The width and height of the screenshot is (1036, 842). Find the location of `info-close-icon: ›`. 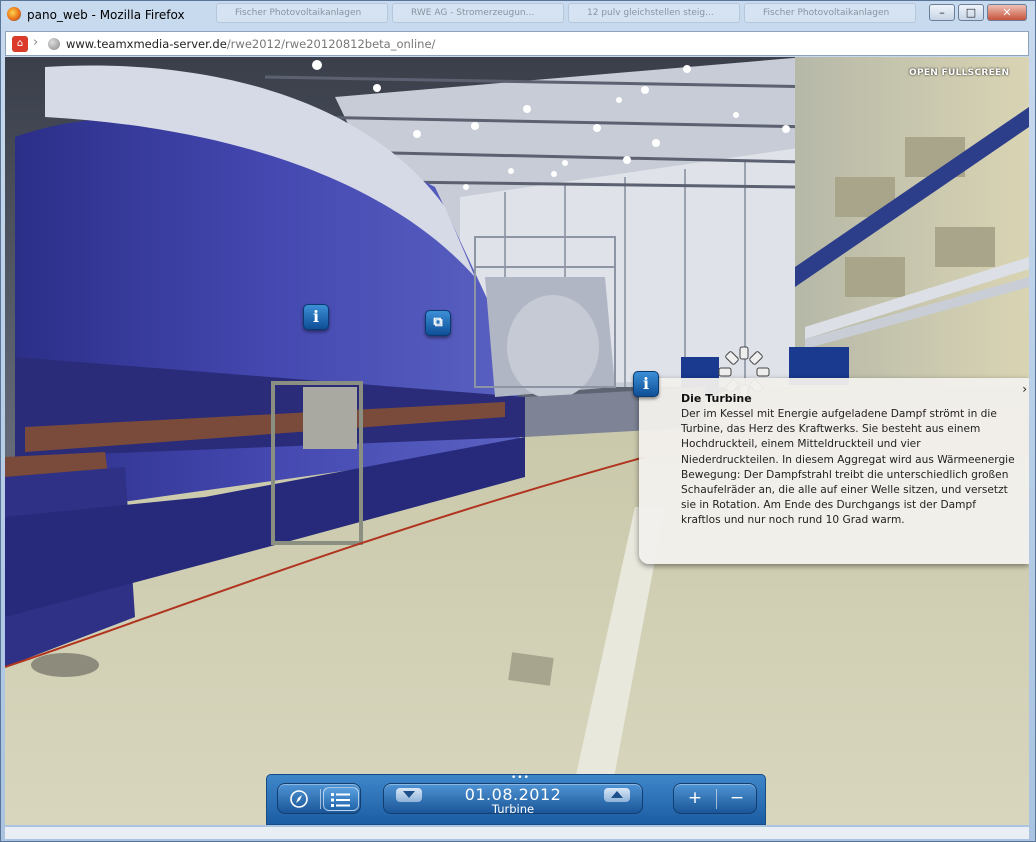

info-close-icon: › is located at coordinates (1024, 389).